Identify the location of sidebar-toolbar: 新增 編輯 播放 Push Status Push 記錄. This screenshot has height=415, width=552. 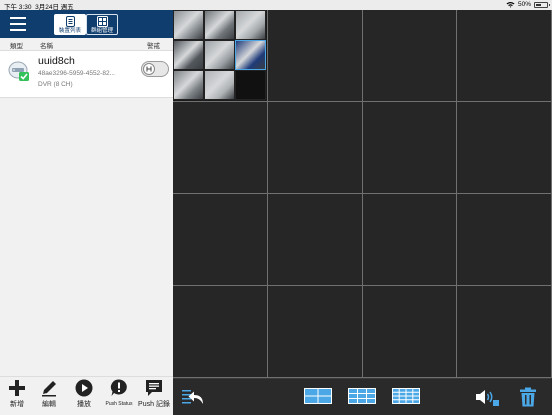
(86, 395).